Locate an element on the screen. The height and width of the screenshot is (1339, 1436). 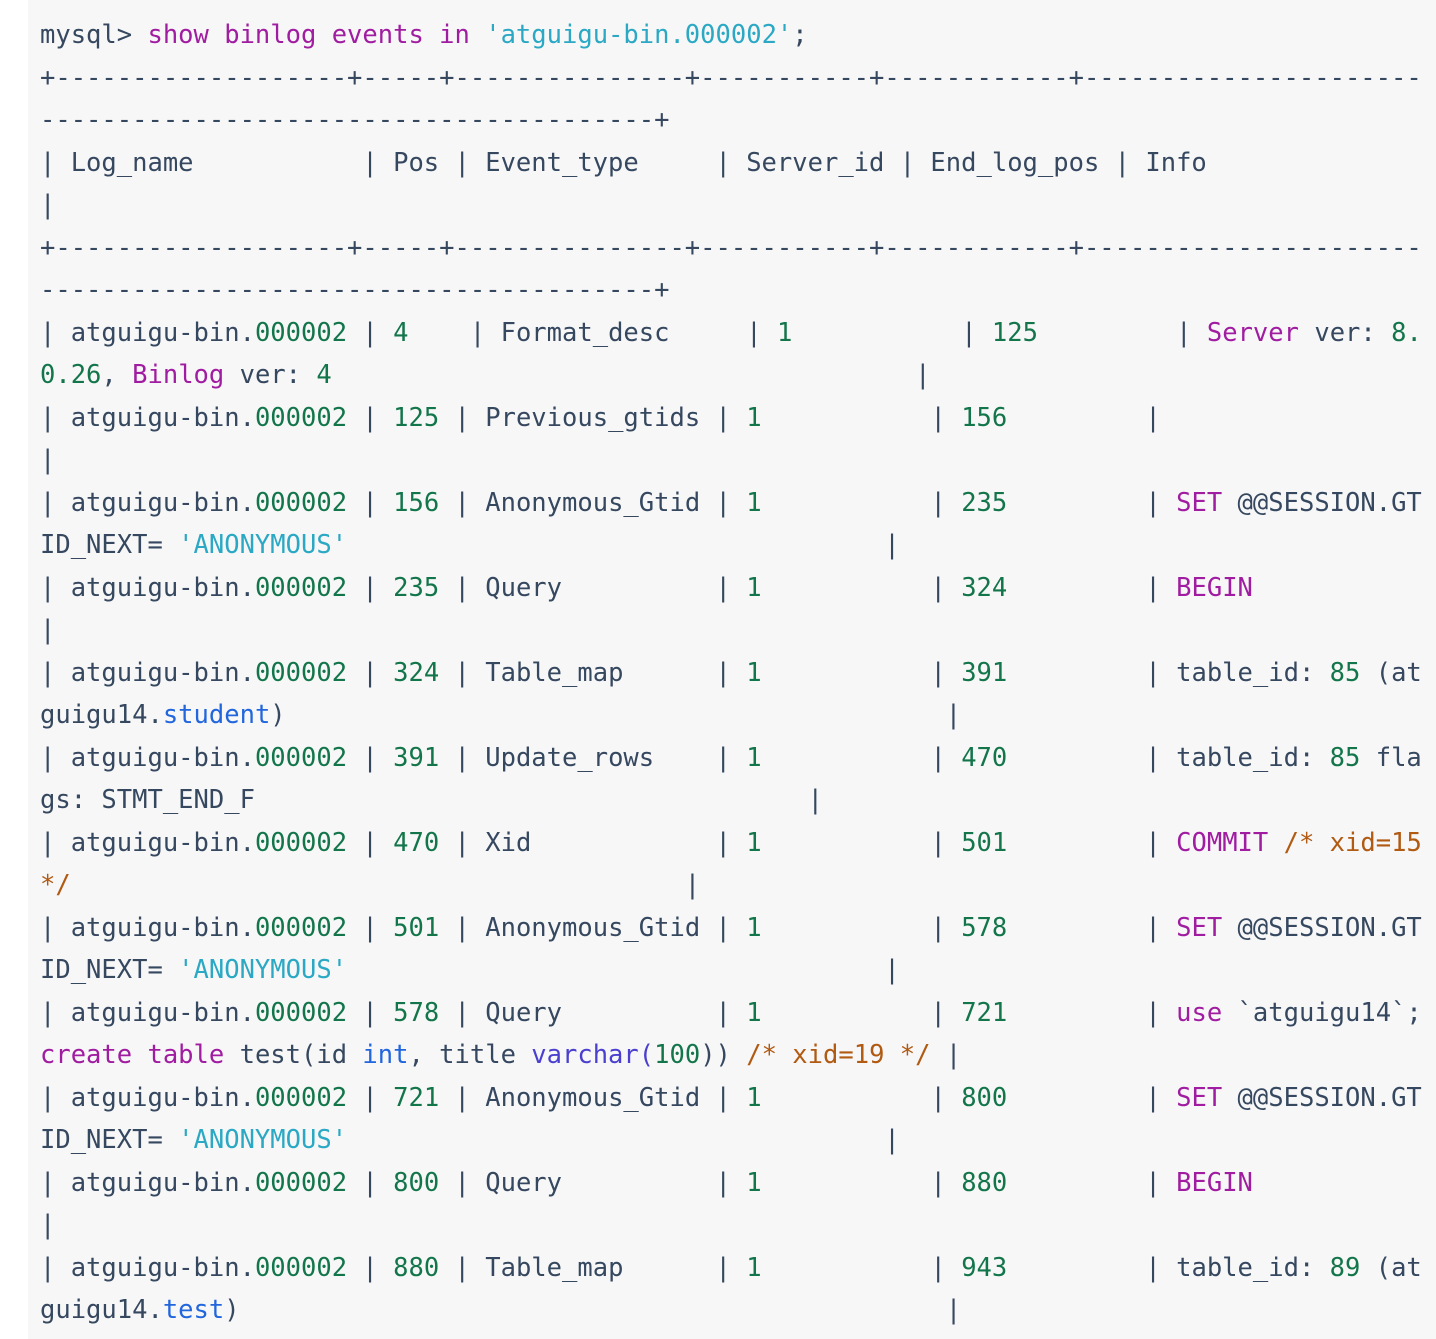
row-9-log-name: | atguigu-bin. is located at coordinates (147, 1012).